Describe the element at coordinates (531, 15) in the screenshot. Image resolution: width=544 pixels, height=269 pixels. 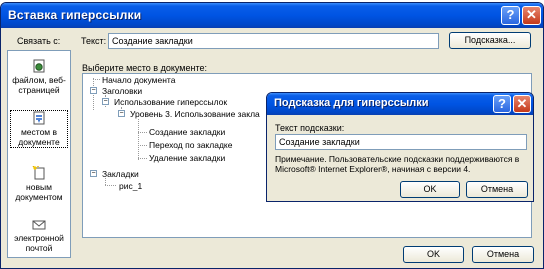
I see `close-button: ✕` at that location.